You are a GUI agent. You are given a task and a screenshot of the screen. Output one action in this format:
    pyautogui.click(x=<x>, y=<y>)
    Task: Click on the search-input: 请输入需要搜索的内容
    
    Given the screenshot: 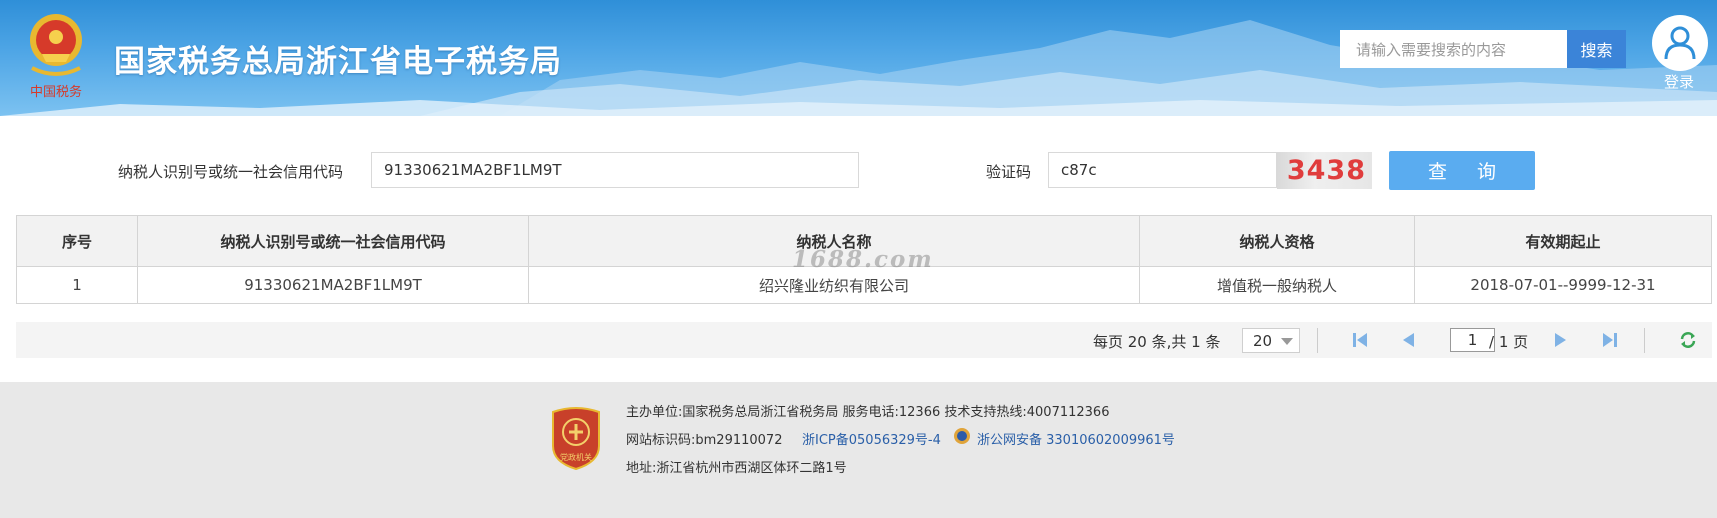 What is the action you would take?
    pyautogui.click(x=1453, y=49)
    